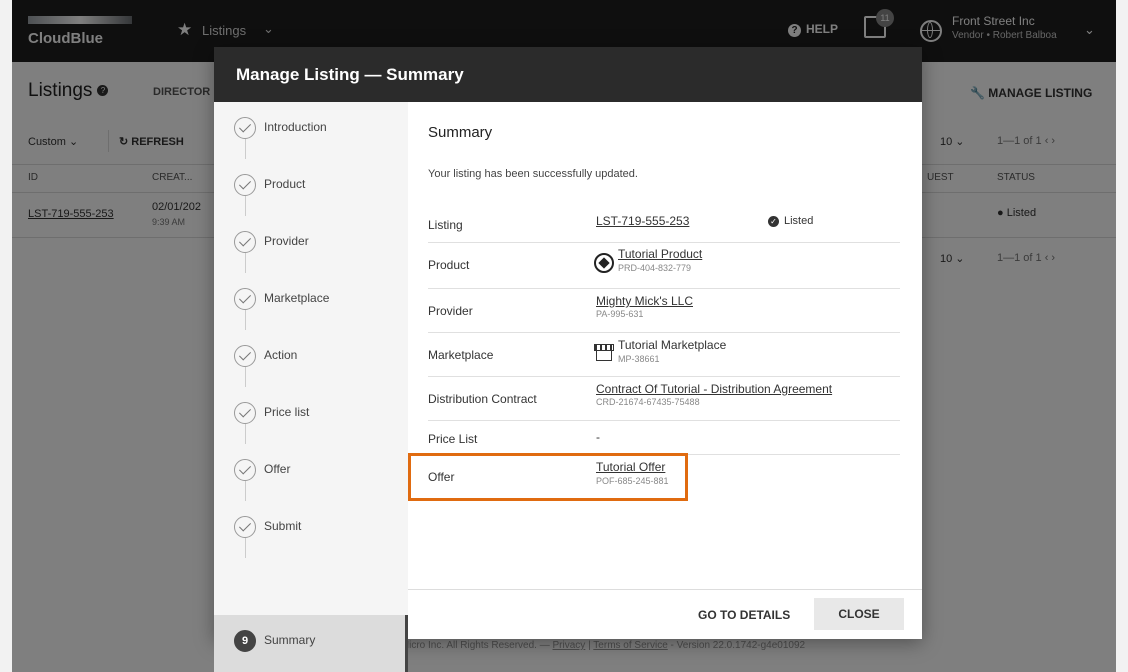 This screenshot has width=1128, height=672. What do you see at coordinates (639, 359) in the screenshot?
I see `marketplace-id: MP-38661` at bounding box center [639, 359].